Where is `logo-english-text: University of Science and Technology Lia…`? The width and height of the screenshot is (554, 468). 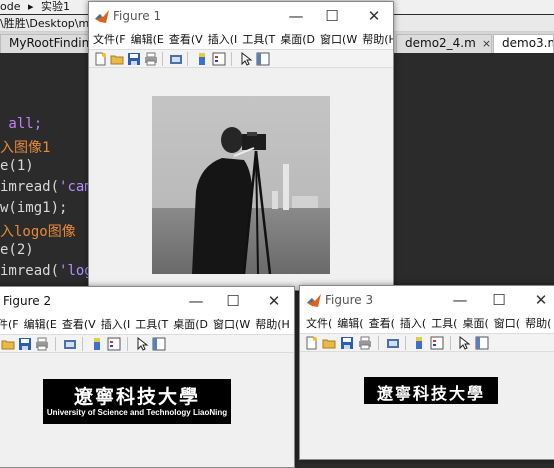
logo-english-text: University of Science and Technology Lia… is located at coordinates (137, 412).